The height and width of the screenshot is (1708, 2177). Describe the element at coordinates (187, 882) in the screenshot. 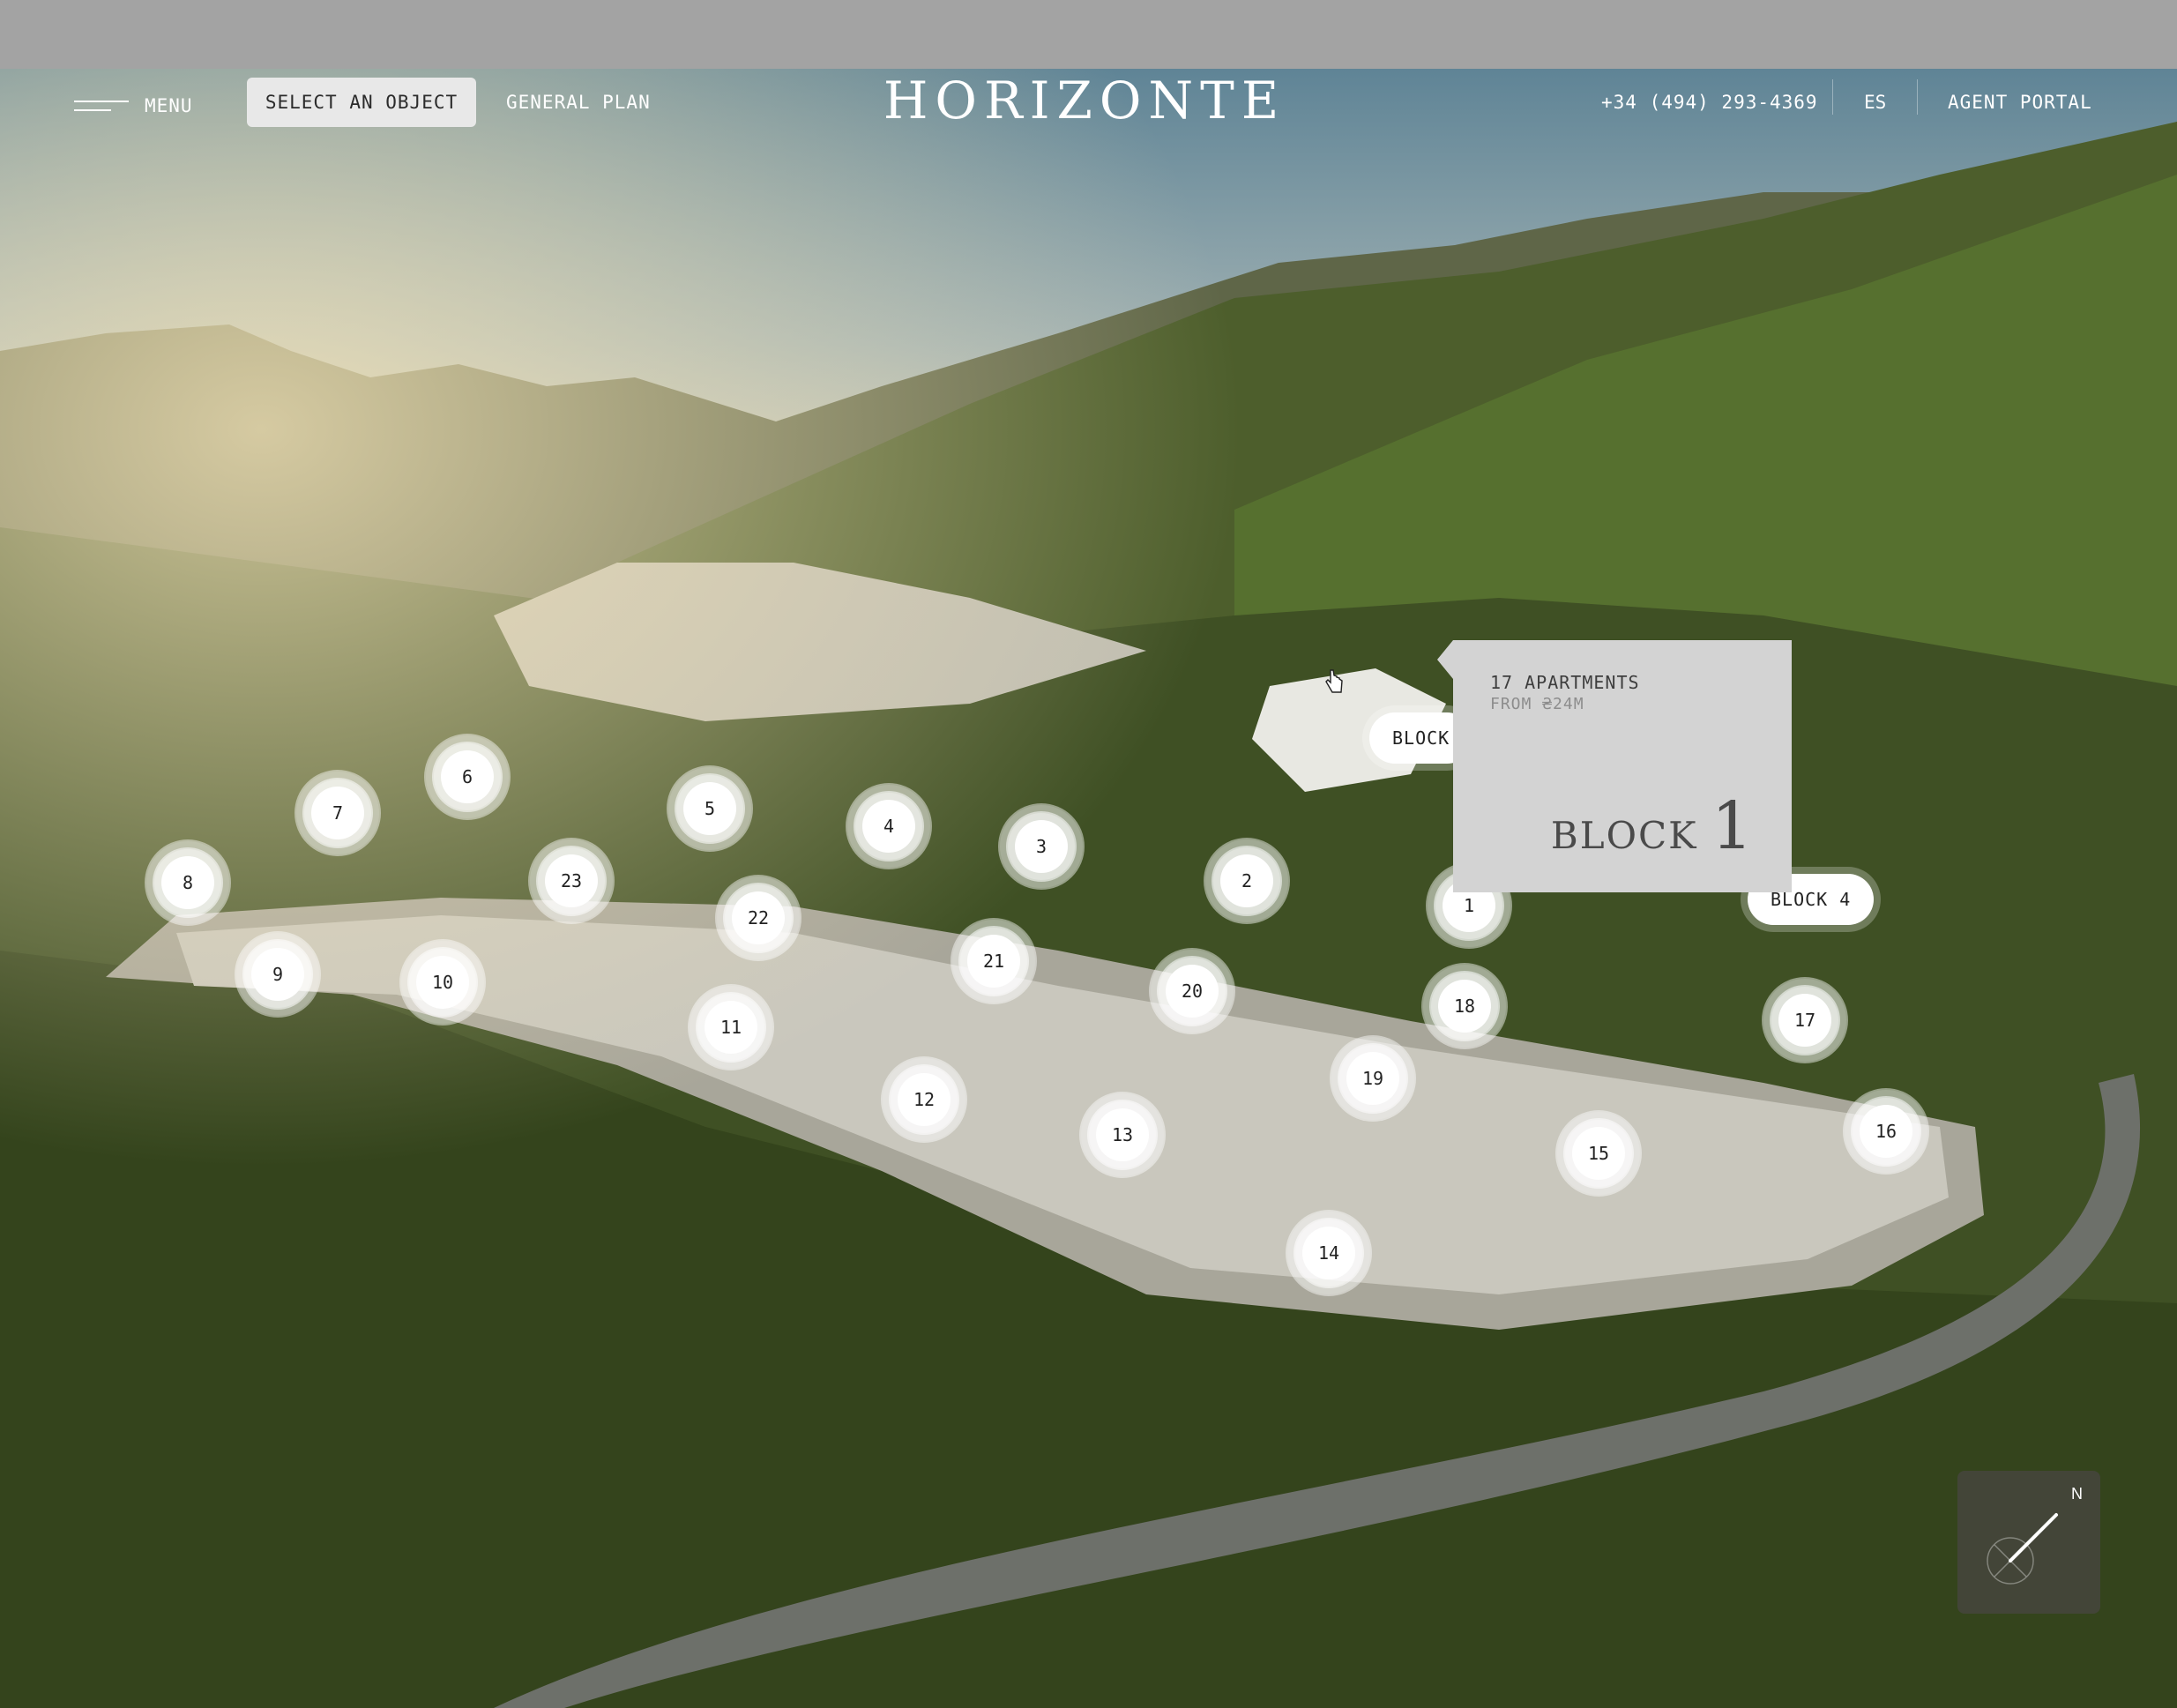

I see `villa-marker: 8` at that location.